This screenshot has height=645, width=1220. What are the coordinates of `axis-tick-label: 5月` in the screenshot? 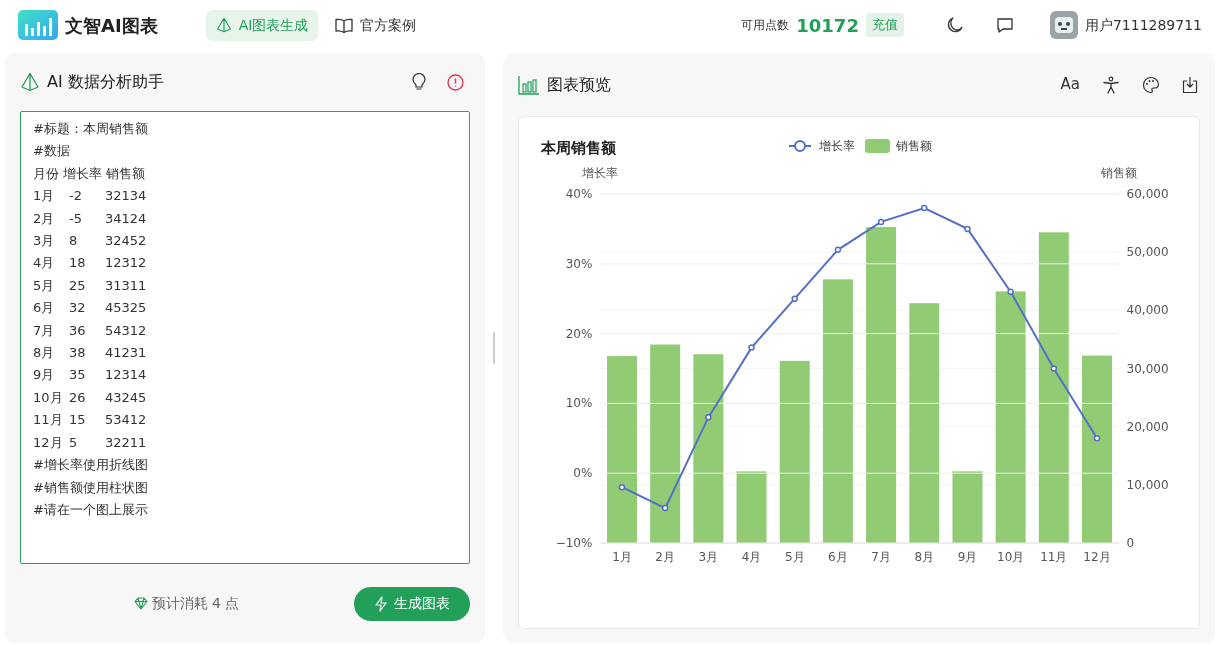 It's located at (794, 557).